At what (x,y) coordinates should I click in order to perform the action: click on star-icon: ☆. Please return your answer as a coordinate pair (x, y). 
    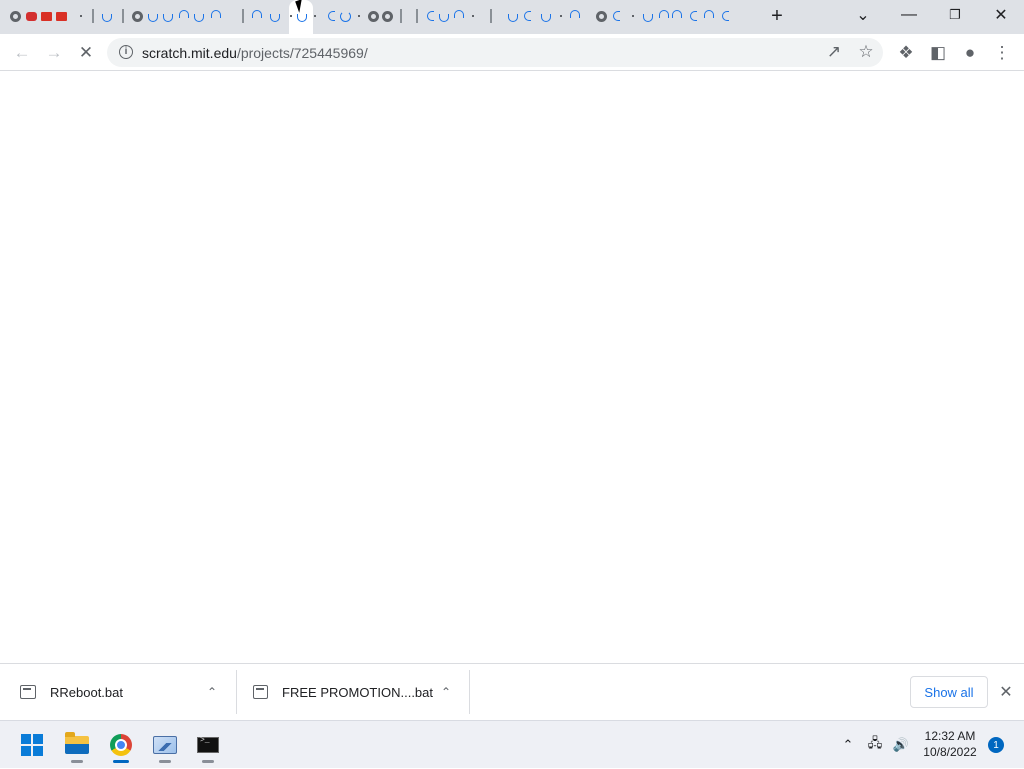
    Looking at the image, I should click on (866, 51).